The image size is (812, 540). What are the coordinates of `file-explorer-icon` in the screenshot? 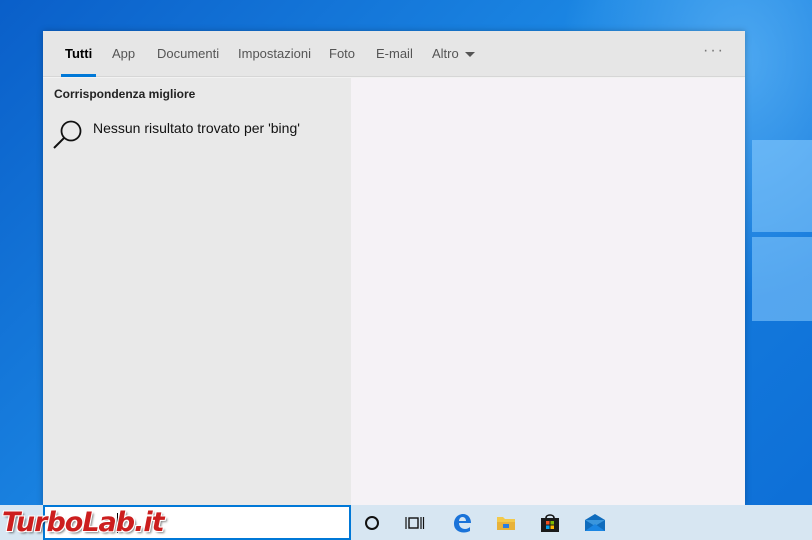 It's located at (506, 523).